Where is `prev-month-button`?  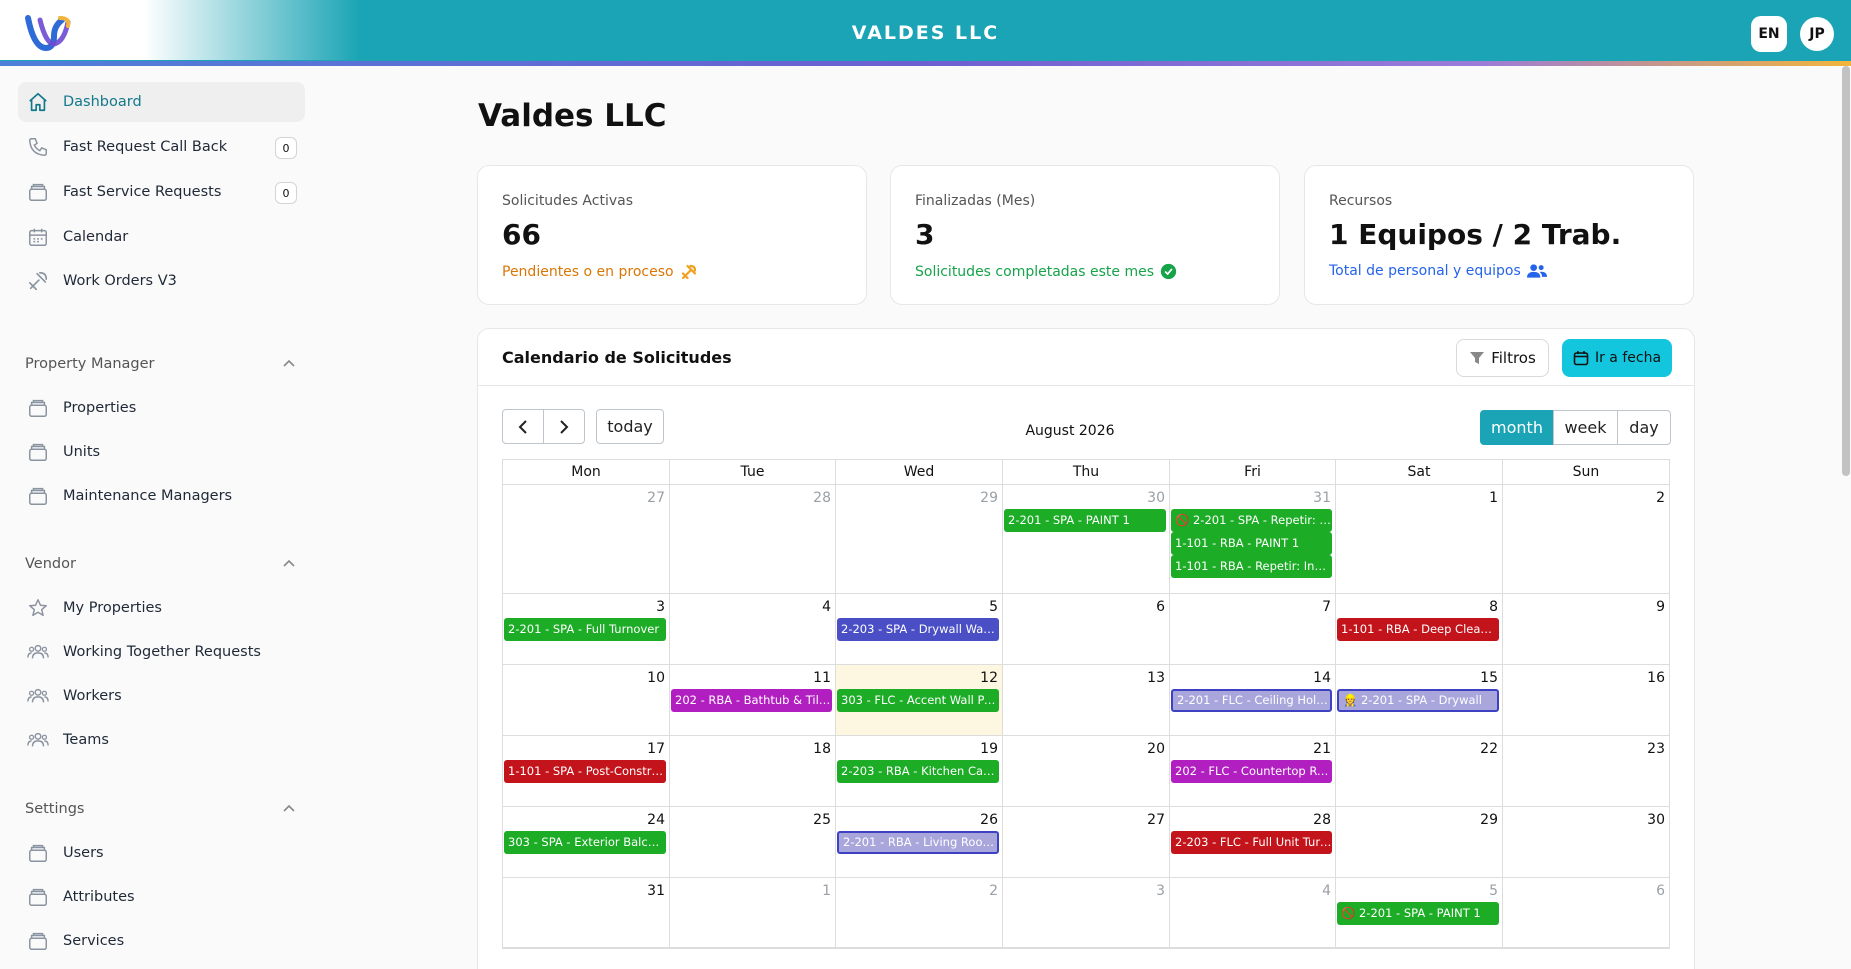
prev-month-button is located at coordinates (523, 426).